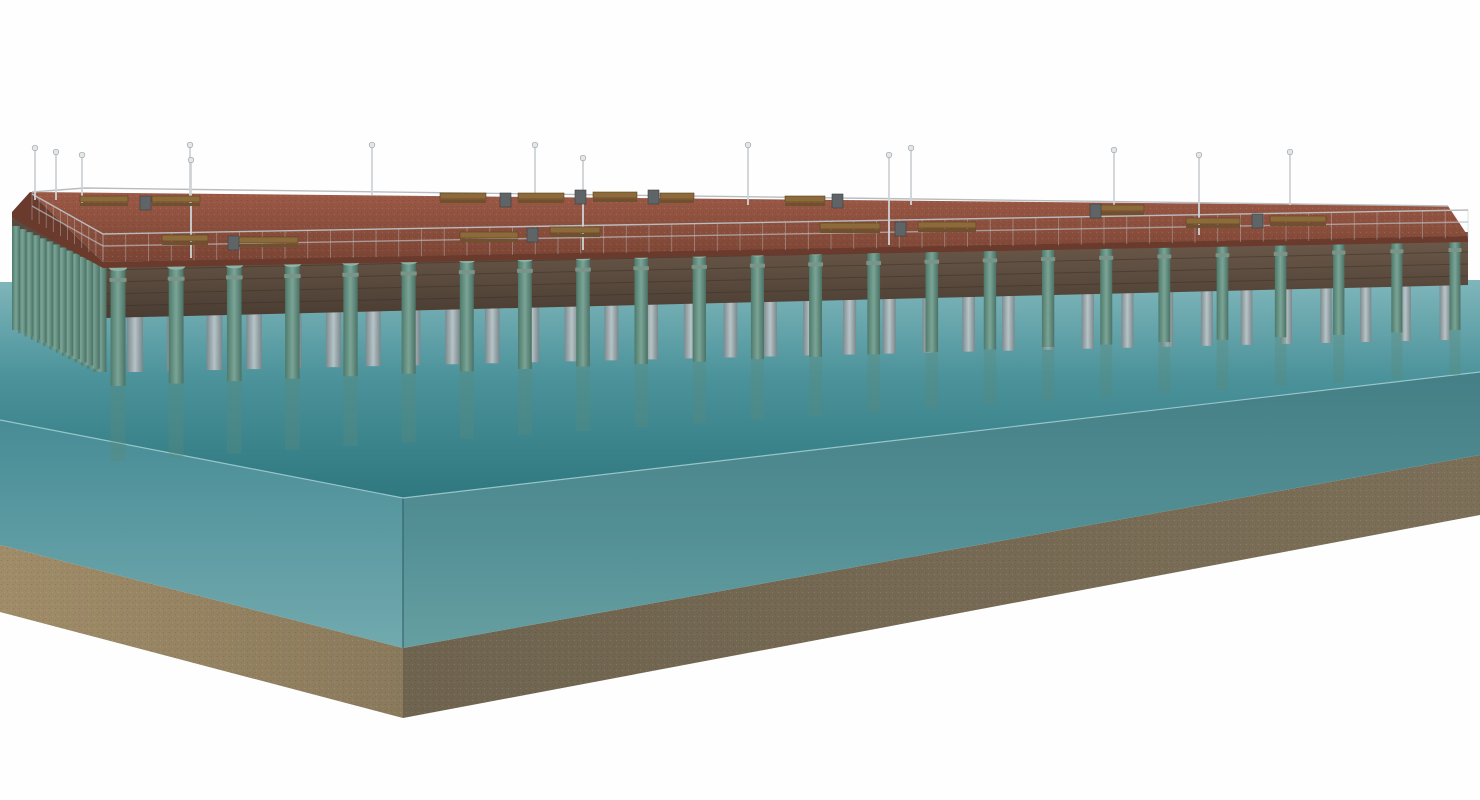  I want to click on side-pile, so click(16, 278).